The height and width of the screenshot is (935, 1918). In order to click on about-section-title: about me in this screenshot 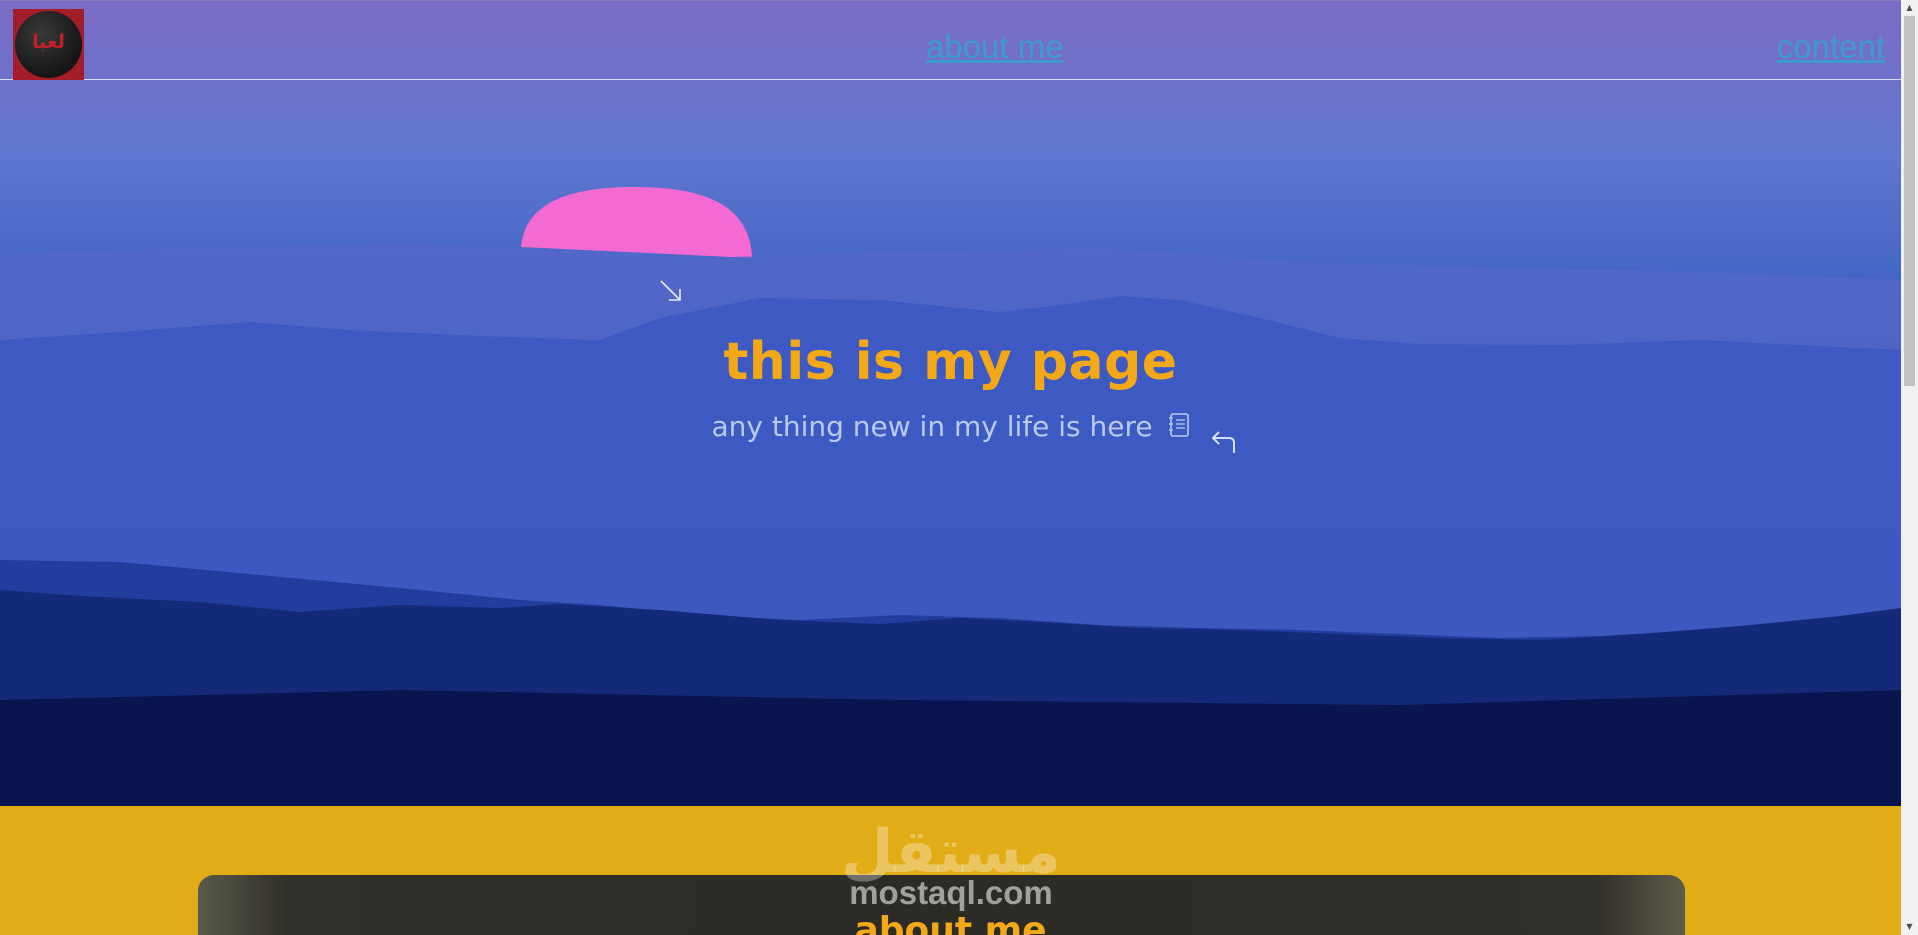, I will do `click(950, 922)`.